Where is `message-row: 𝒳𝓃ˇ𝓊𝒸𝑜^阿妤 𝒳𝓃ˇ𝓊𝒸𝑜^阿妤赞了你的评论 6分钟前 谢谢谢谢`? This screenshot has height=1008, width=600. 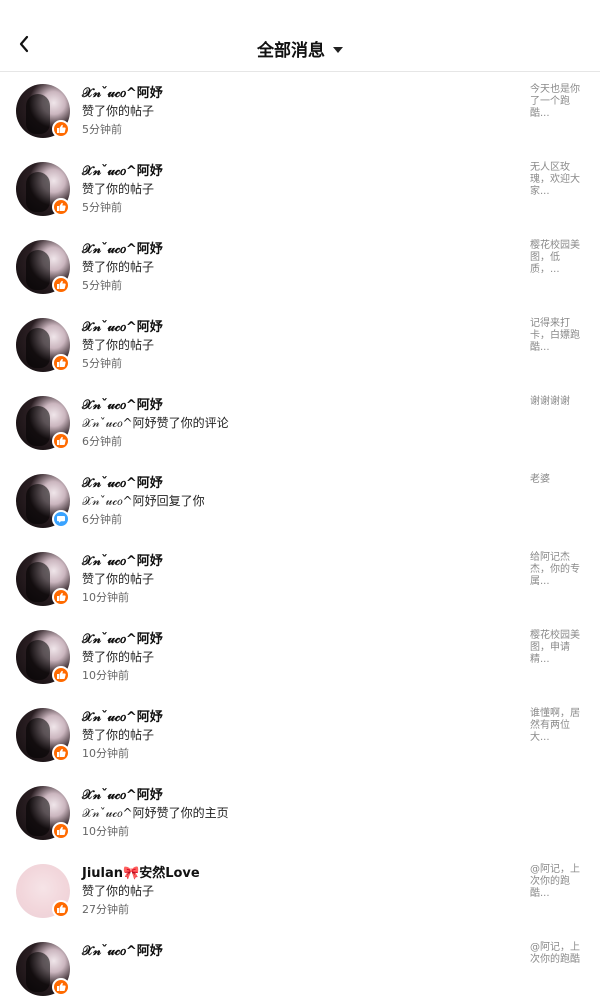 message-row: 𝒳𝓃ˇ𝓊𝒸𝑜^阿妤 𝒳𝓃ˇ𝓊𝒸𝑜^阿妤赞了你的评论 6分钟前 谢谢谢谢 is located at coordinates (300, 423).